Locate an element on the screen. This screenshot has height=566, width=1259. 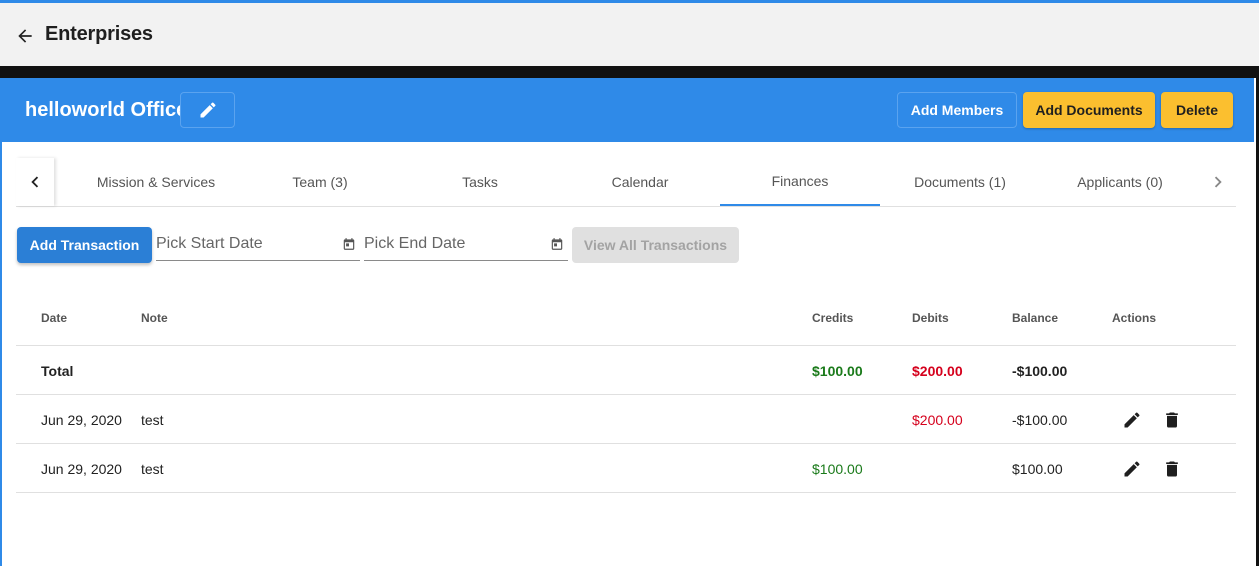
row-debits: $200.00 is located at coordinates (937, 420).